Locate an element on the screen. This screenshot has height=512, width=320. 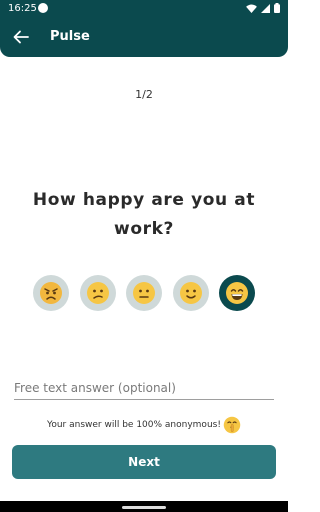
rating-angry is located at coordinates (51, 293).